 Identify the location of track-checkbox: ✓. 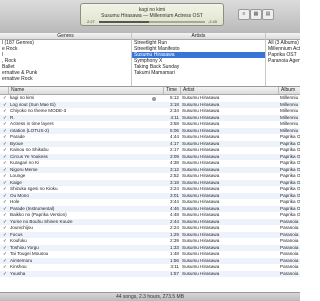
(6, 274).